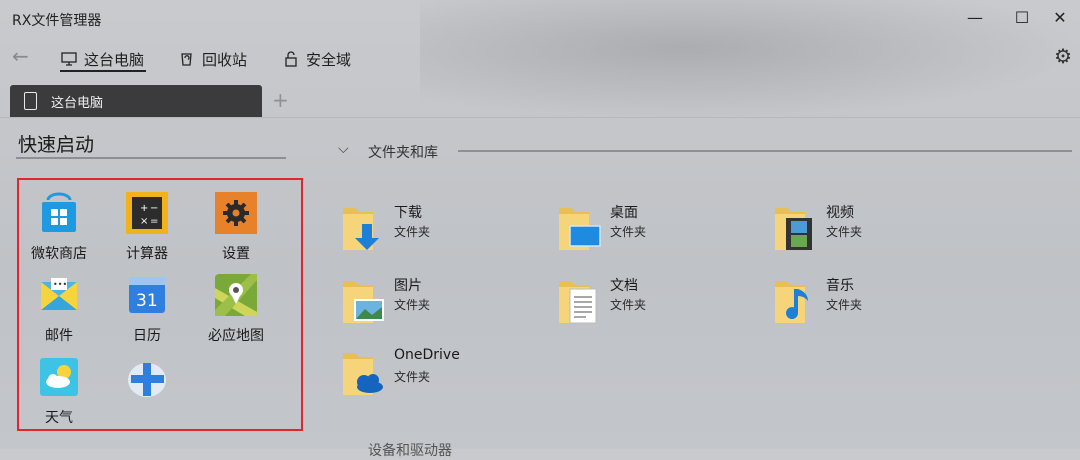 The width and height of the screenshot is (1080, 460). What do you see at coordinates (661, 229) in the screenshot?
I see `folder-desktop: 桌面 文件夹` at bounding box center [661, 229].